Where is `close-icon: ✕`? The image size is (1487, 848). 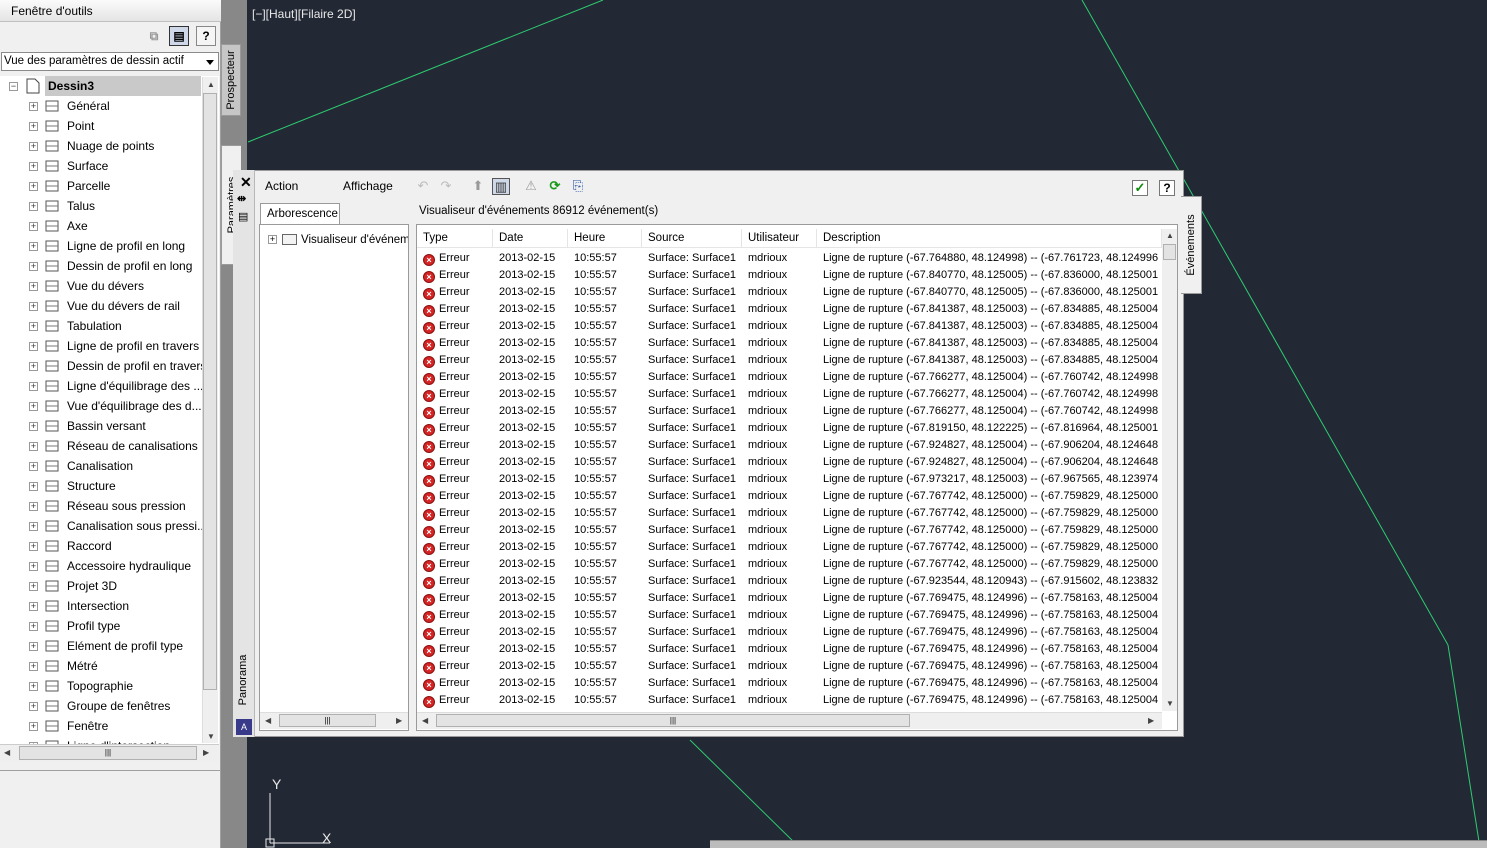
close-icon: ✕ is located at coordinates (246, 182).